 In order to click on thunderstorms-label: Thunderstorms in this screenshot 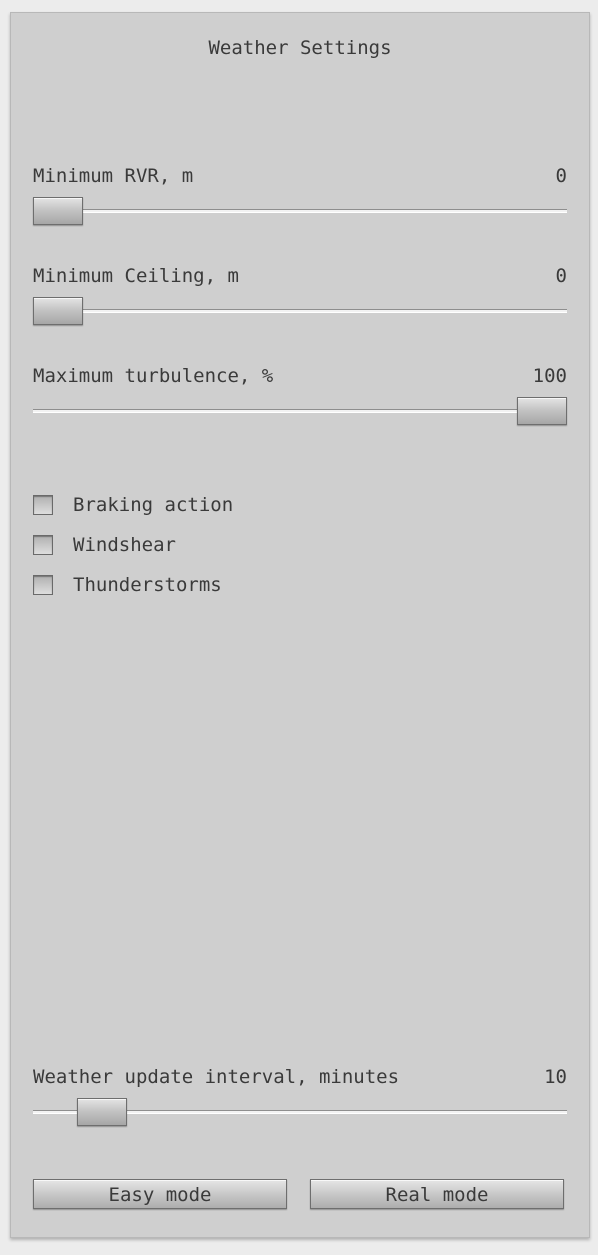, I will do `click(147, 585)`.